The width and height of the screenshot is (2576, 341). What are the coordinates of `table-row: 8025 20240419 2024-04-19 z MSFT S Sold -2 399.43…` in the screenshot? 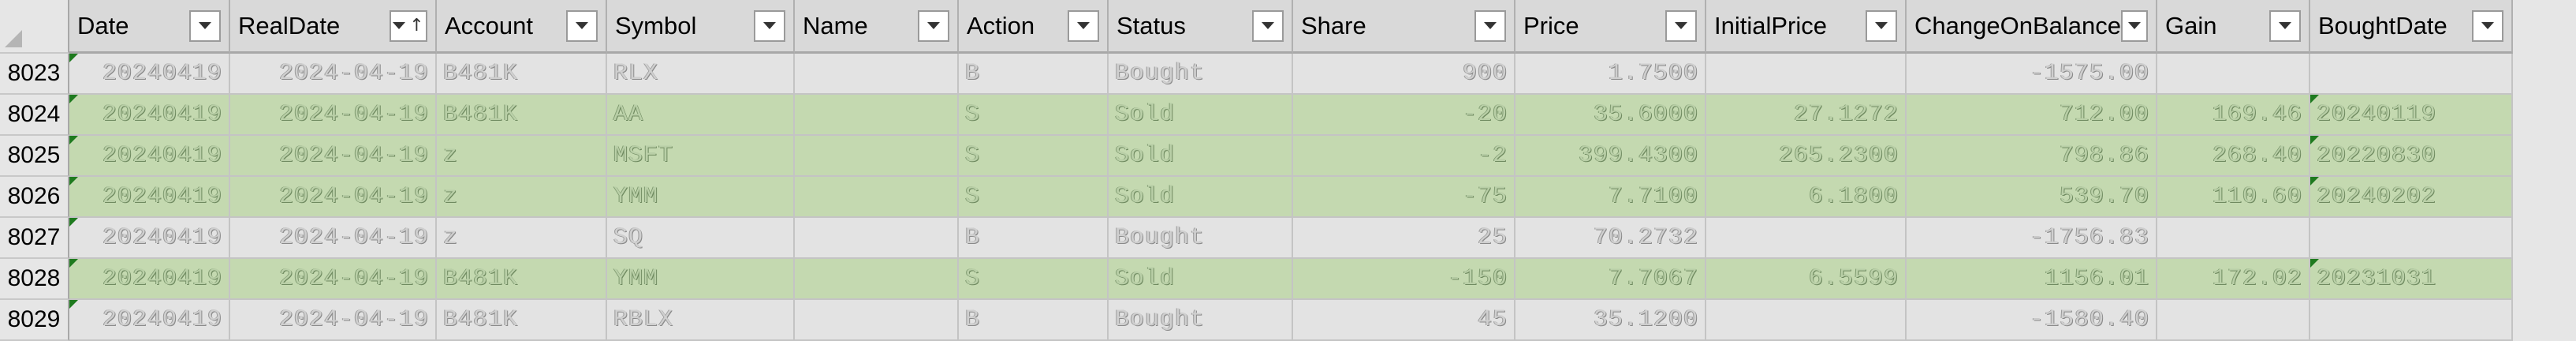 It's located at (1288, 156).